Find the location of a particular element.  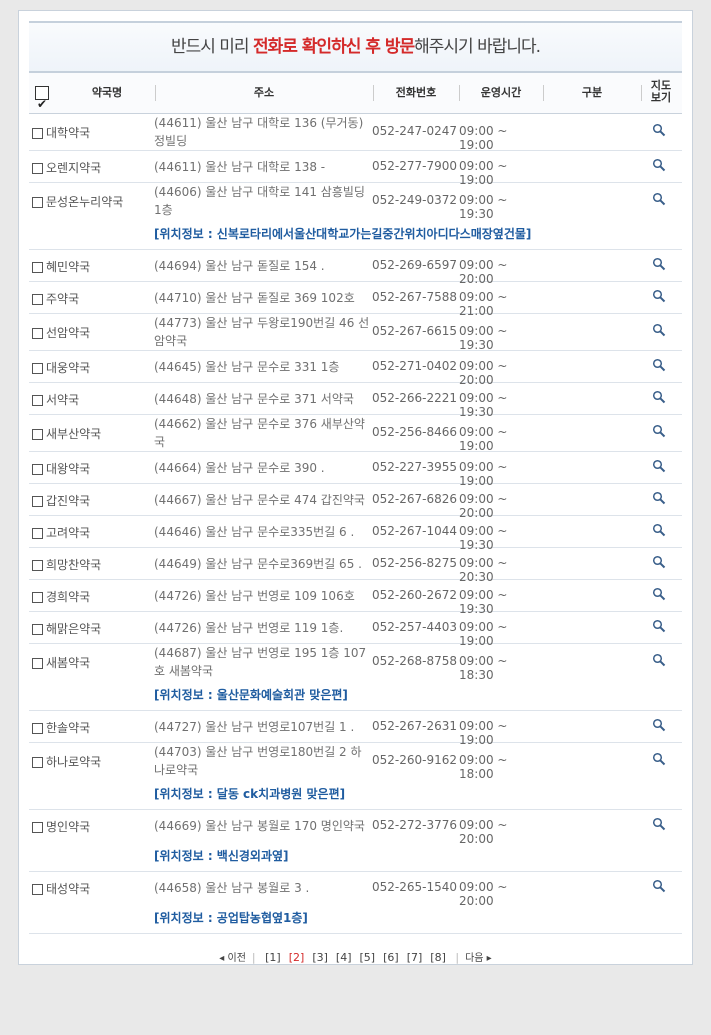

pharmacy-name: 대학약국 is located at coordinates (68, 133).